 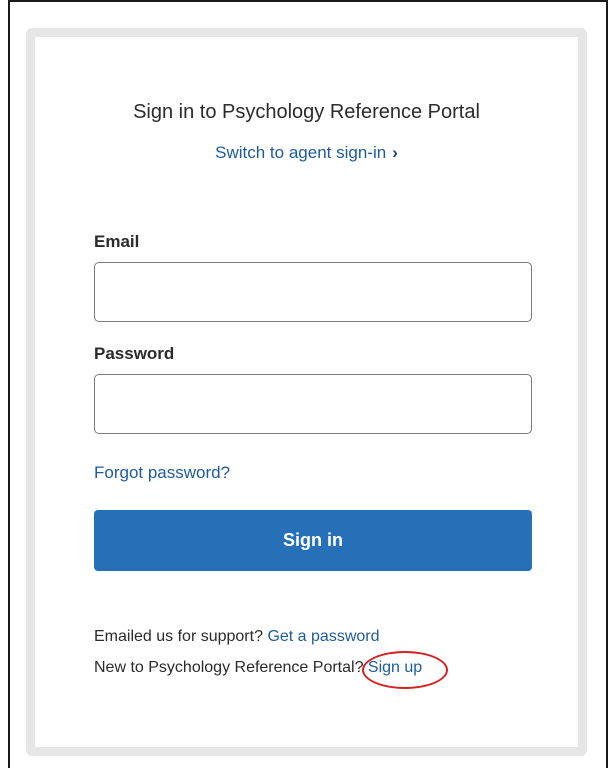 I want to click on sign-in-button: Sign in, so click(x=313, y=540).